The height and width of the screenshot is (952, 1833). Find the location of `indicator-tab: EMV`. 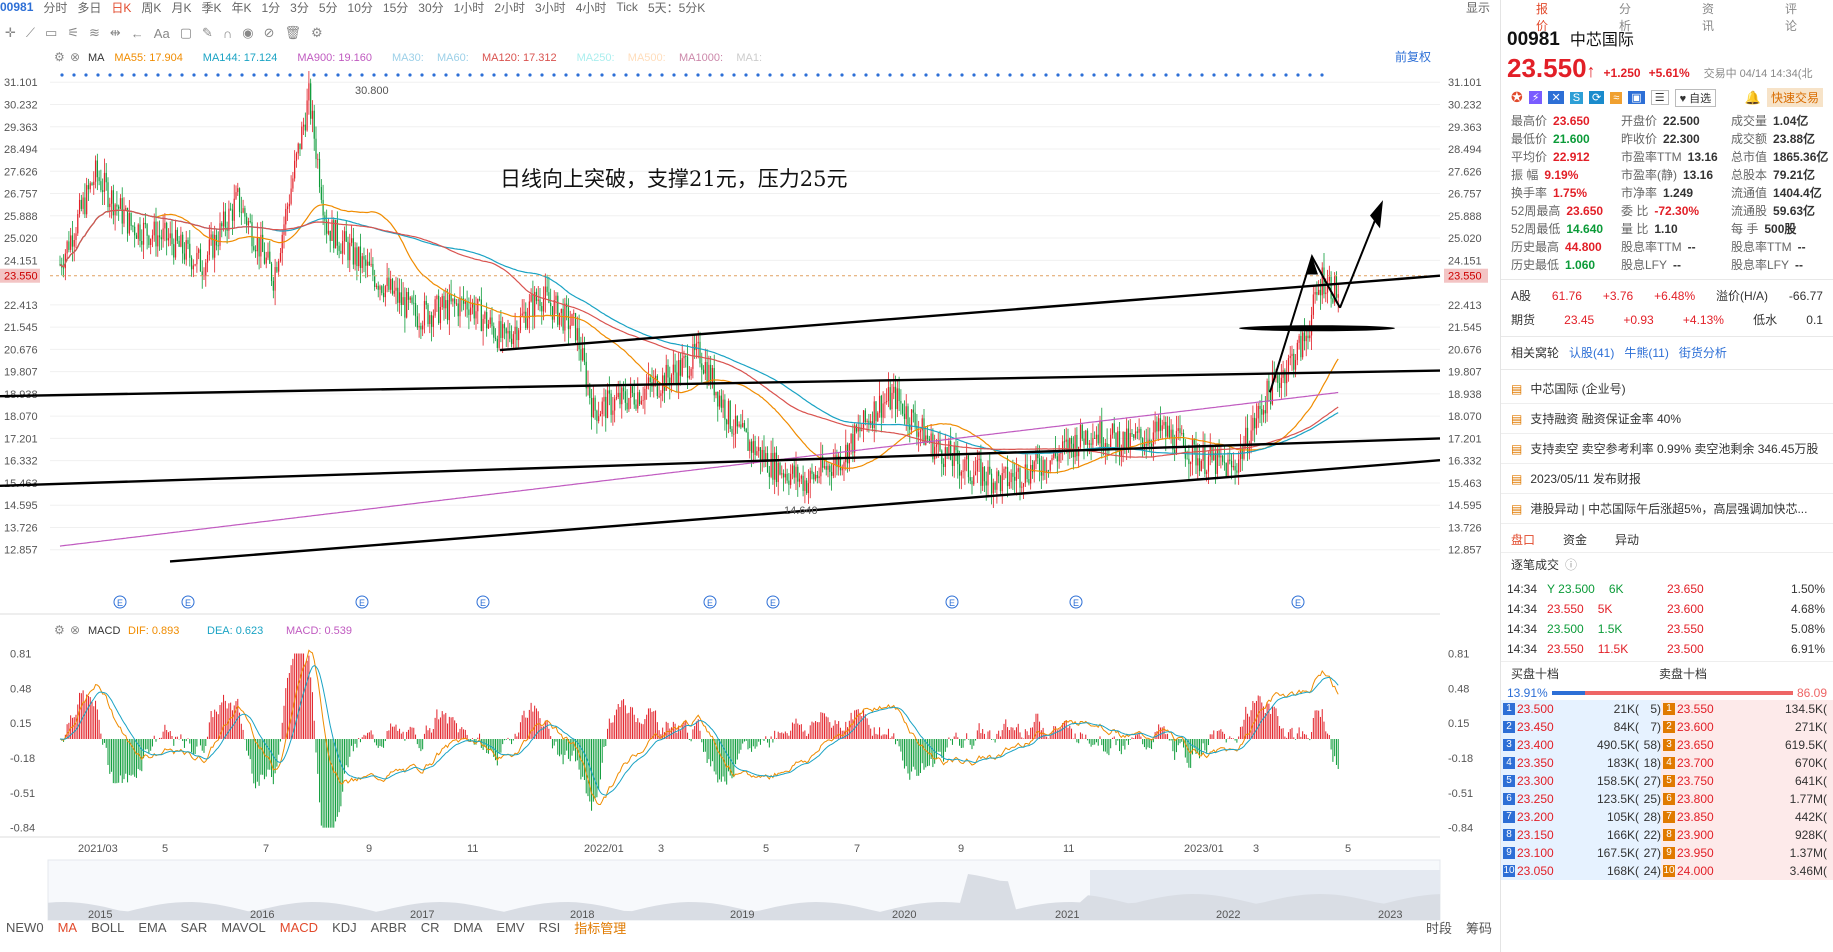

indicator-tab: EMV is located at coordinates (510, 927).